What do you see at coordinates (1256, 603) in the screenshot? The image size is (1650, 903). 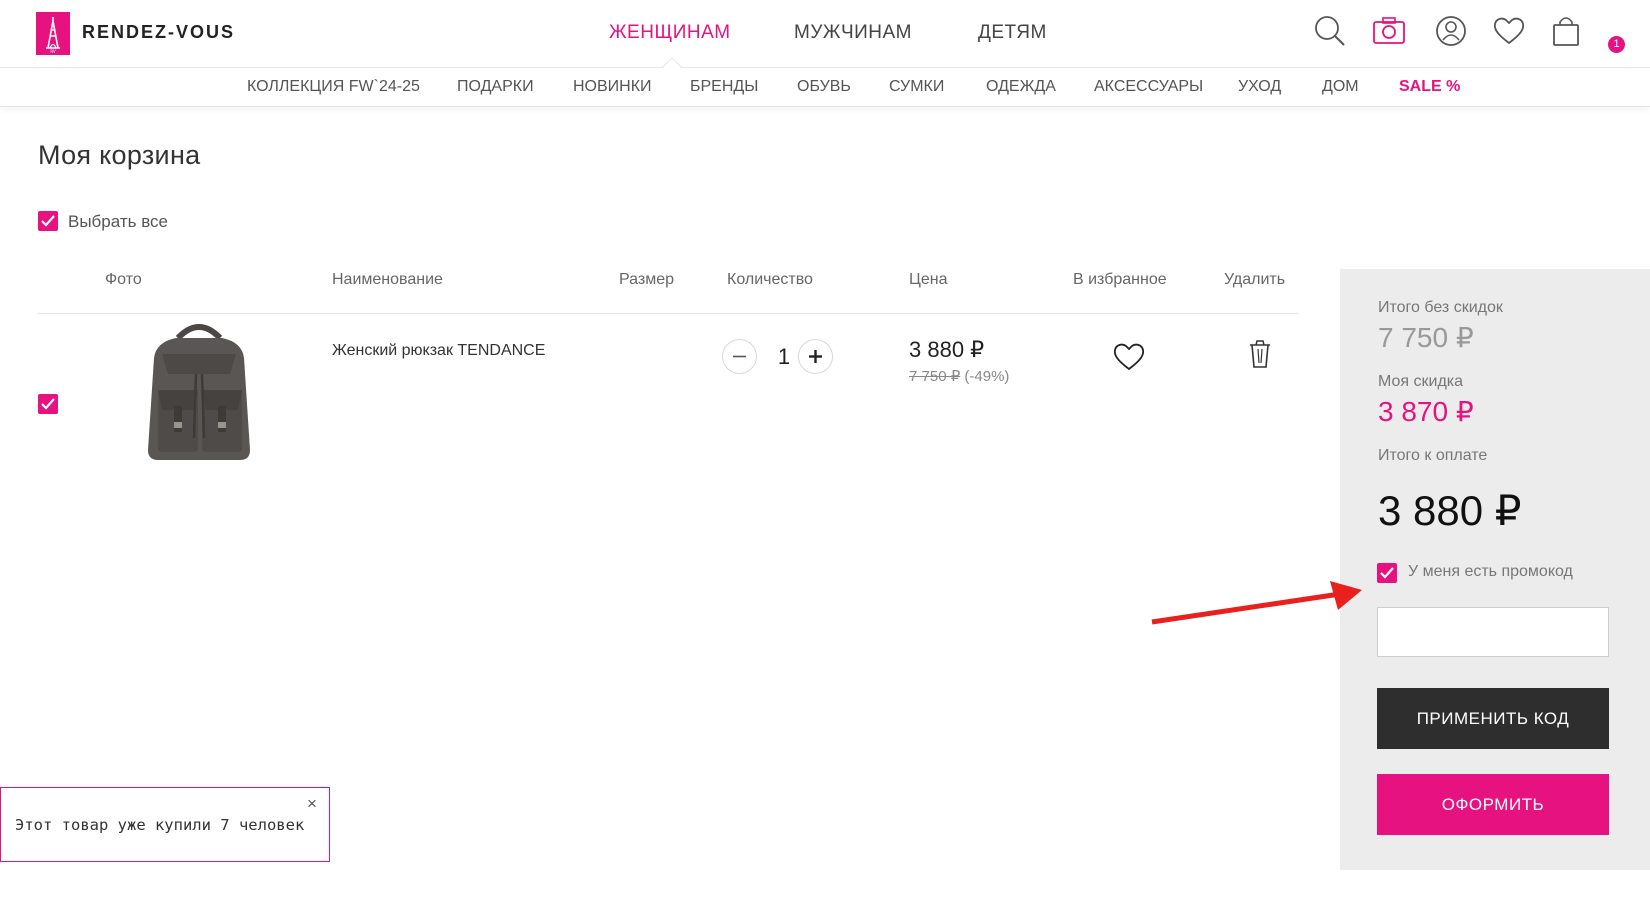 I see `red-arrow-annotation` at bounding box center [1256, 603].